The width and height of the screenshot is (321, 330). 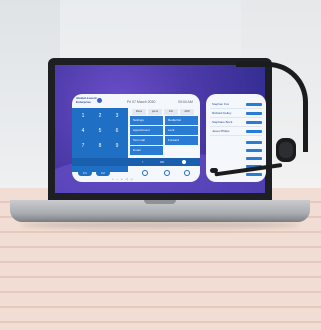 I want to click on menu-appointment: Appointment, so click(x=146, y=130).